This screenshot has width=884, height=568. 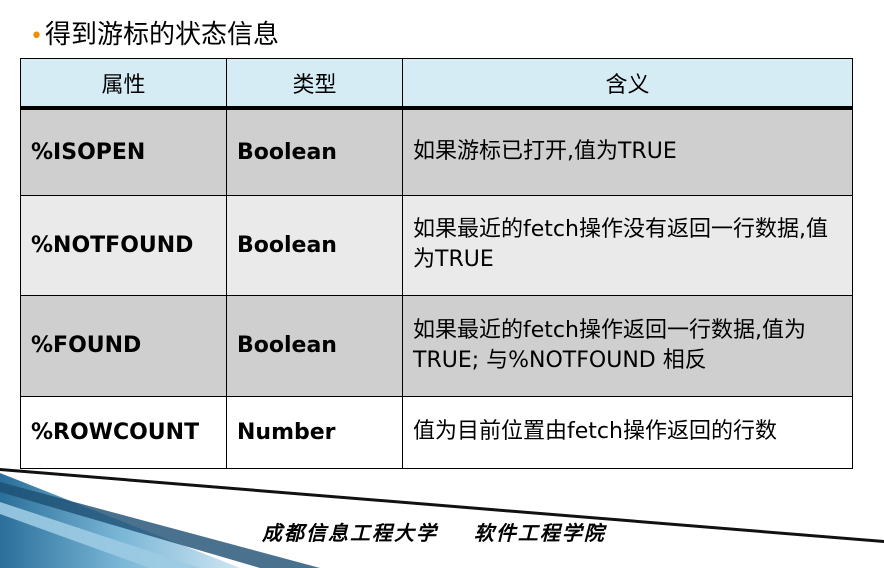 I want to click on table-row: %ROWCOUNT Number 值为目前位置由fetch操作返回的行数, so click(x=436, y=432).